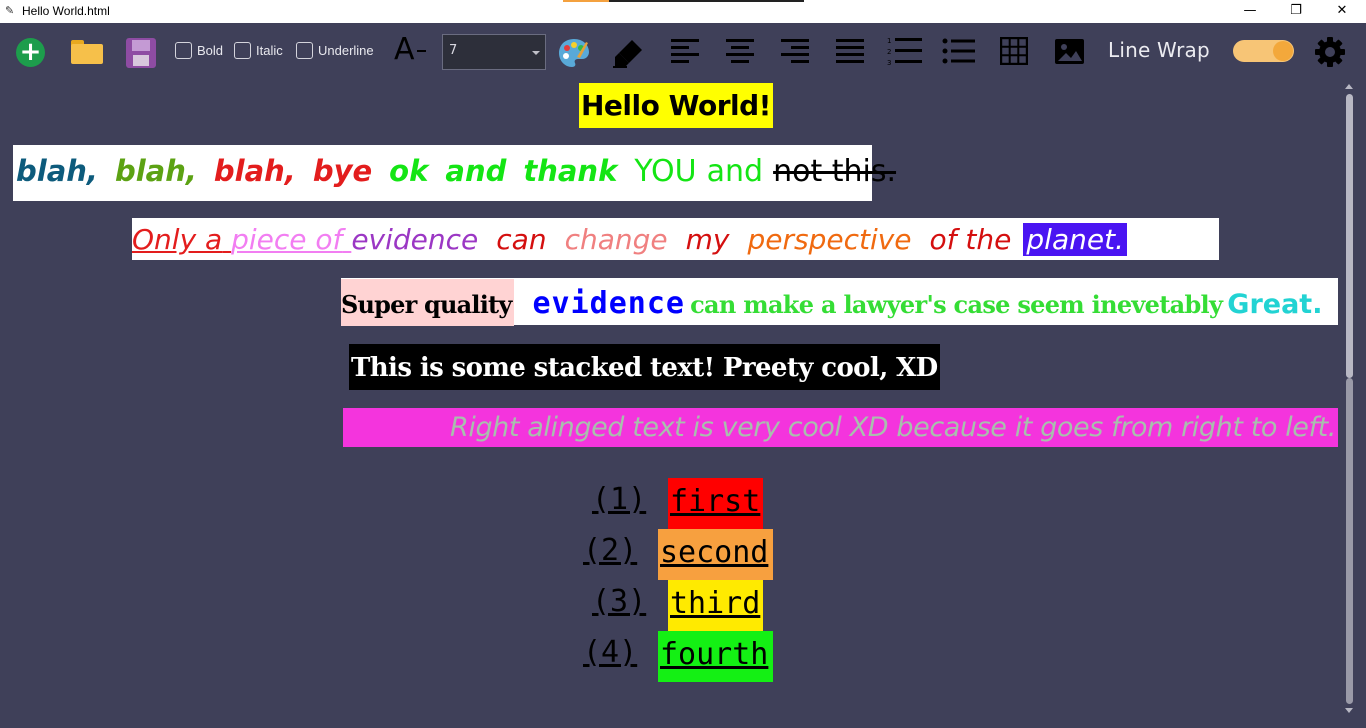 The height and width of the screenshot is (728, 1366). I want to click on word-bye: bye, so click(342, 171).